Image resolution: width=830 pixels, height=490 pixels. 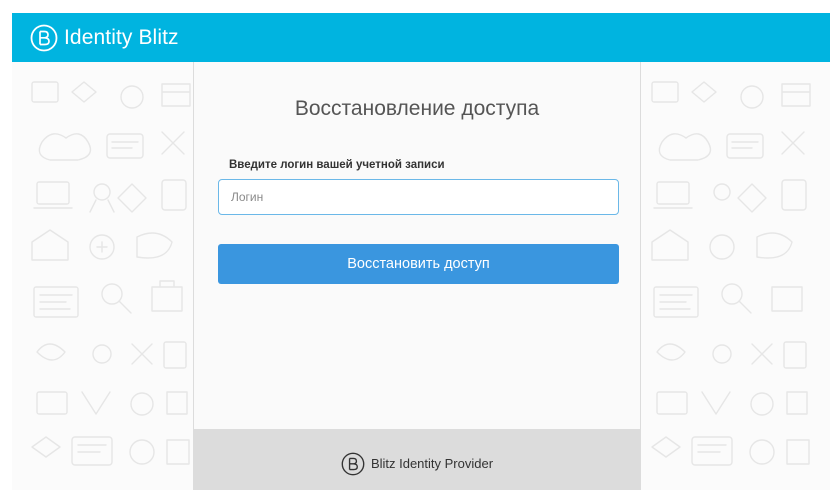 I want to click on footer-brand: Blitz Identity Provider, so click(x=417, y=464).